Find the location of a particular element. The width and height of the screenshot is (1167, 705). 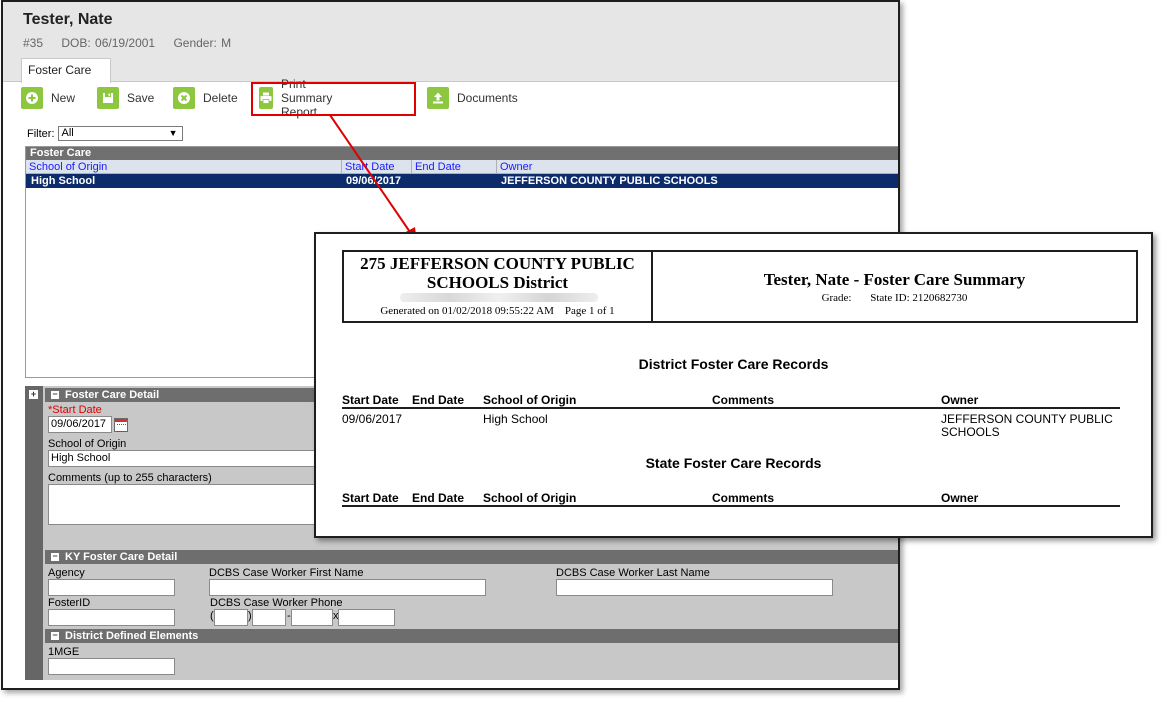

delete-button-label: Delete is located at coordinates (220, 98).